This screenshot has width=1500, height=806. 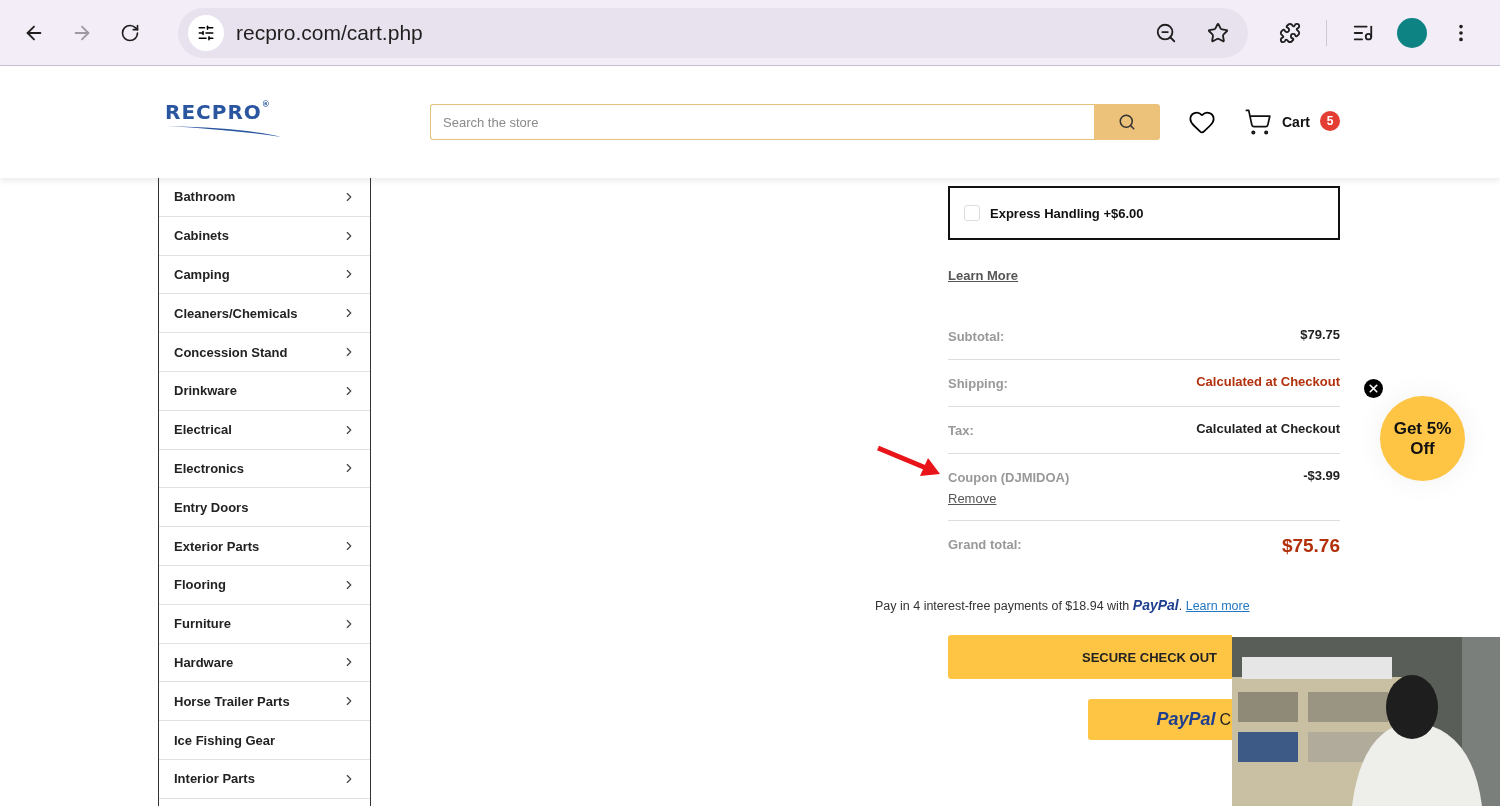 I want to click on category-link: Electrical, so click(x=203, y=430).